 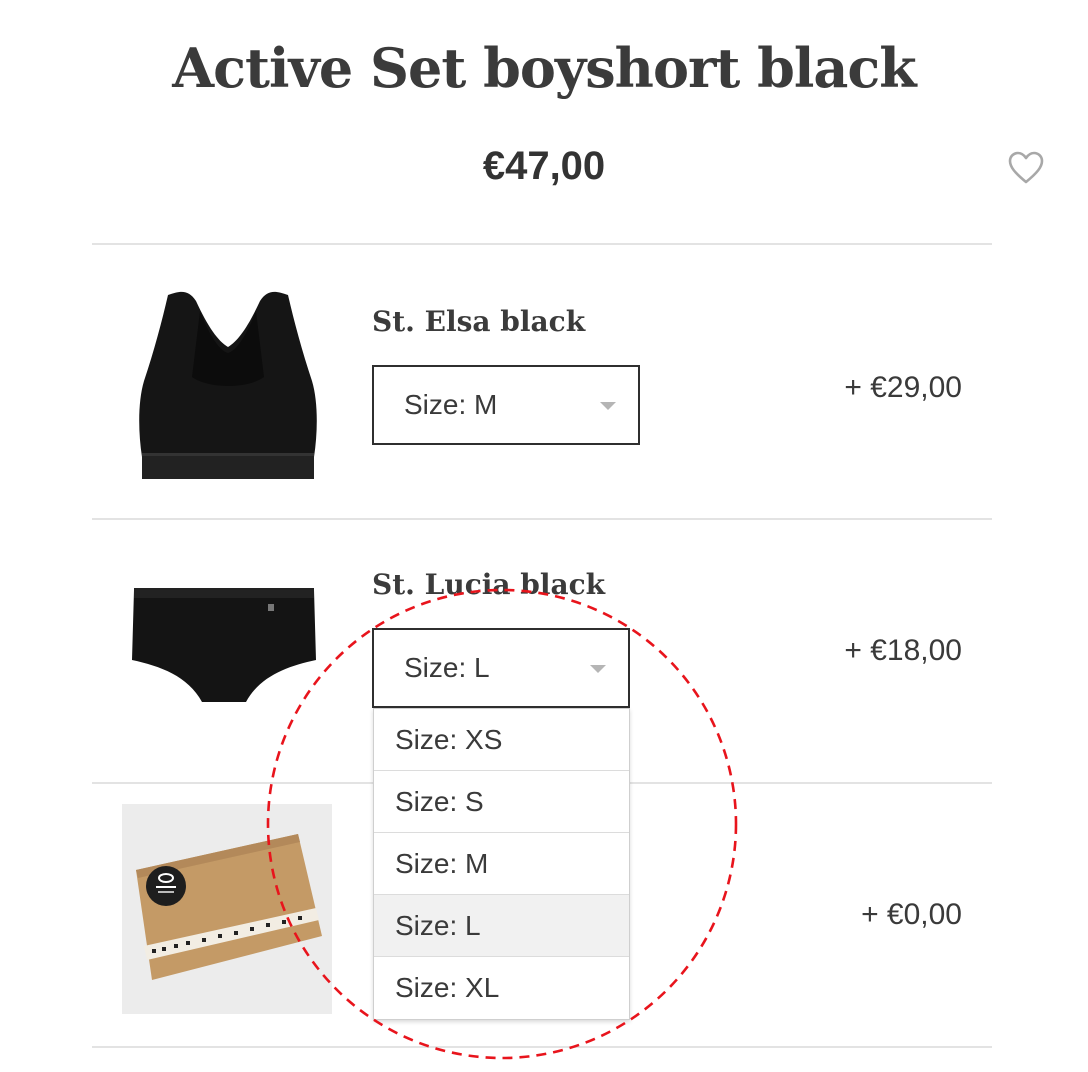 What do you see at coordinates (542, 1047) in the screenshot?
I see `divider` at bounding box center [542, 1047].